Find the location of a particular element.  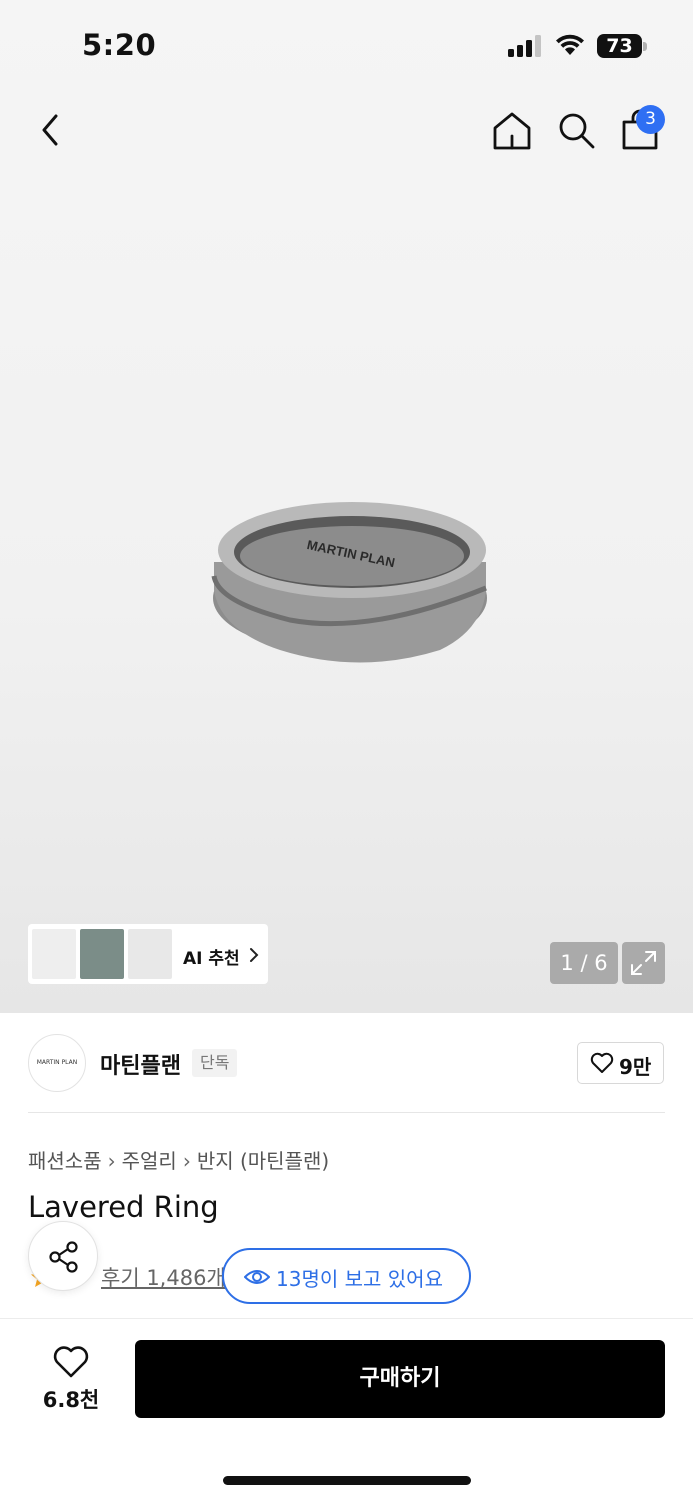

review-count-link: 후기 1,486개 is located at coordinates (163, 1277).